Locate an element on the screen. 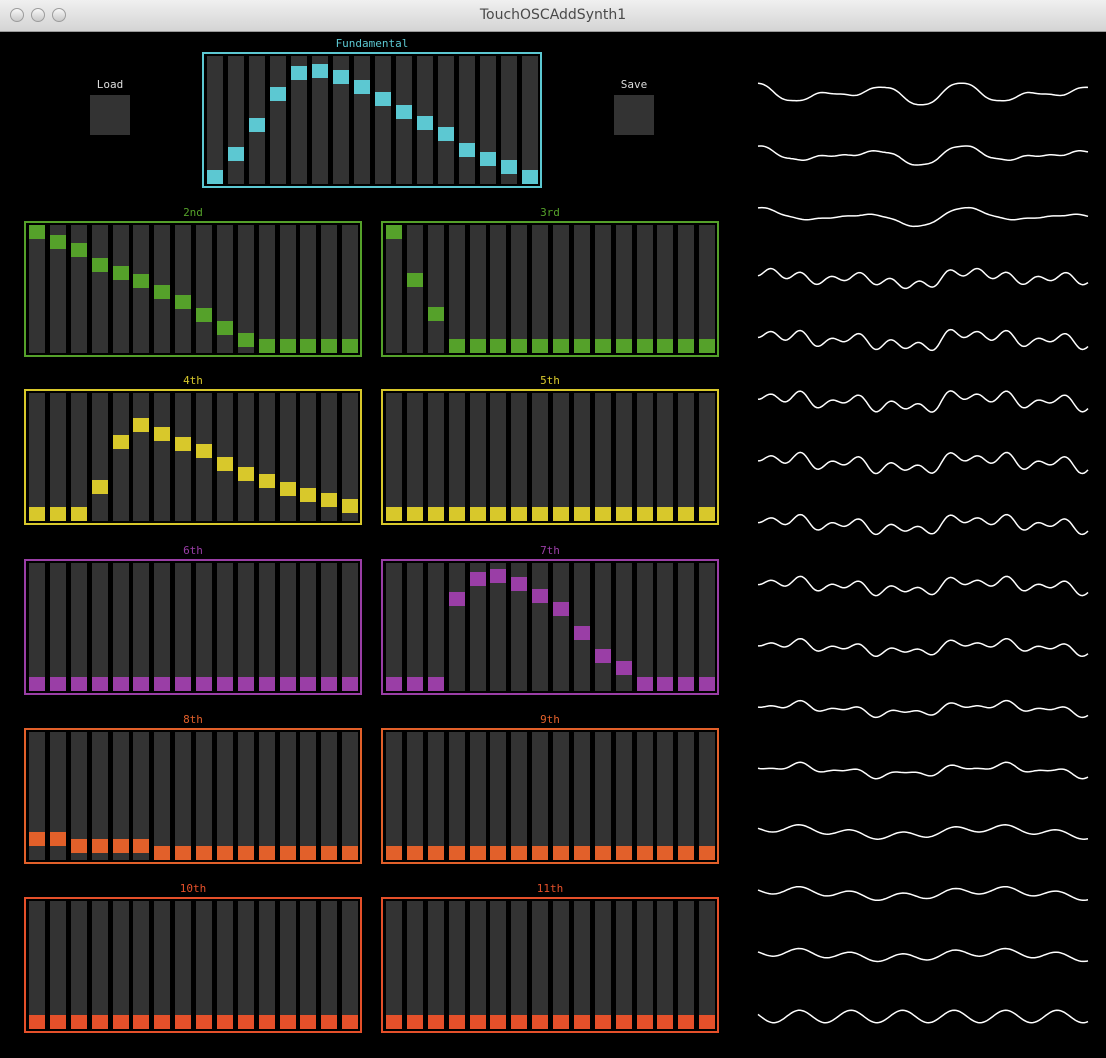 The image size is (1106, 1058). multislider-fundamental is located at coordinates (372, 120).